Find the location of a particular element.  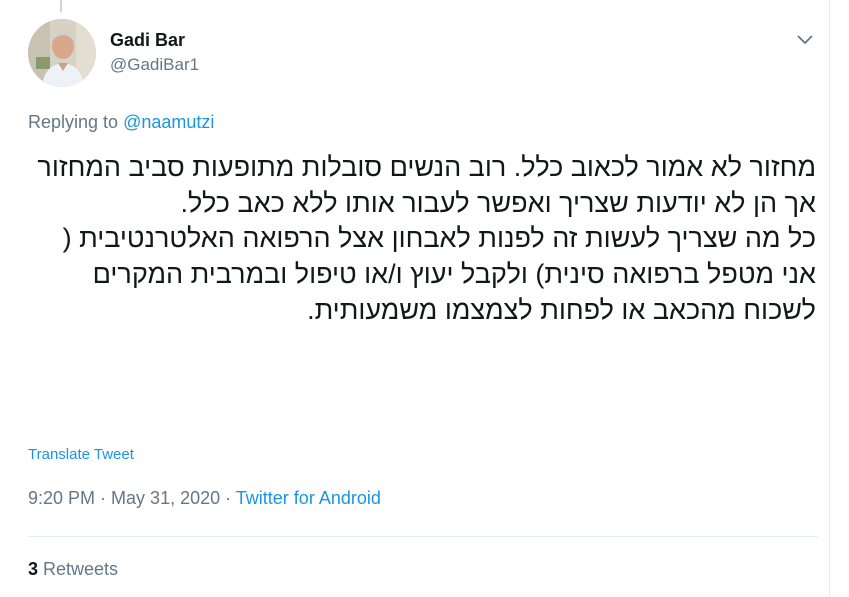

replying-to-prefix: Replying to is located at coordinates (76, 122).